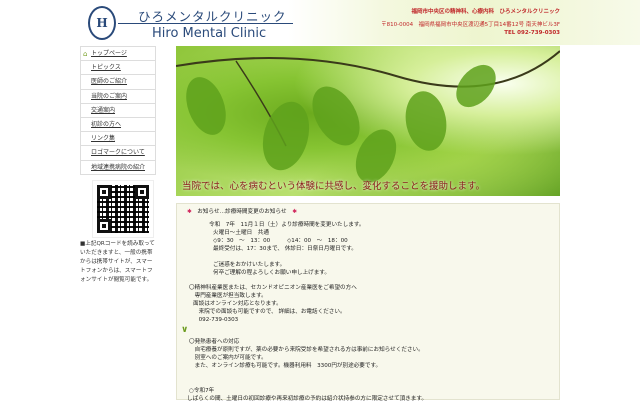 The image size is (640, 403). What do you see at coordinates (228, 358) in the screenshot?
I see `notice-line: 別室へのご案内が可能です。` at bounding box center [228, 358].